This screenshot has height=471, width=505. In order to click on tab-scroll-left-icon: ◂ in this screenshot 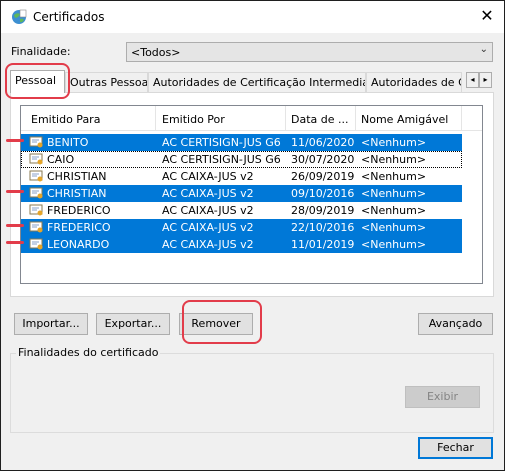, I will do `click(472, 80)`.